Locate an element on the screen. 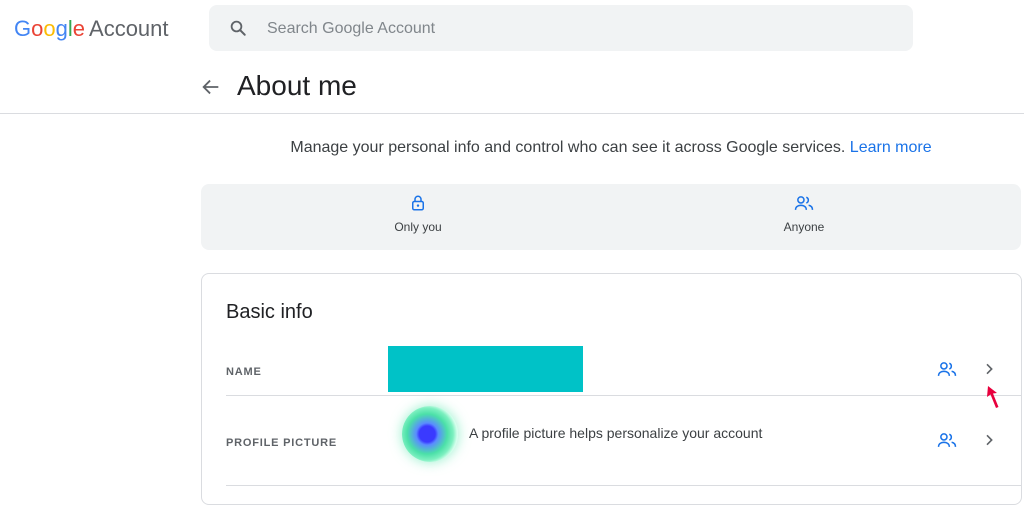 The height and width of the screenshot is (505, 1024). back-arrow-icon is located at coordinates (210, 87).